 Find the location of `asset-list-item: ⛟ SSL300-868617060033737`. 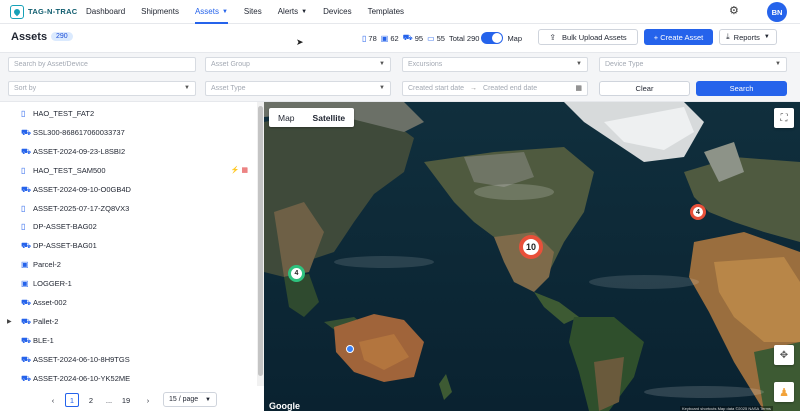

asset-list-item: ⛟ SSL300-868617060033737 is located at coordinates (128, 132).